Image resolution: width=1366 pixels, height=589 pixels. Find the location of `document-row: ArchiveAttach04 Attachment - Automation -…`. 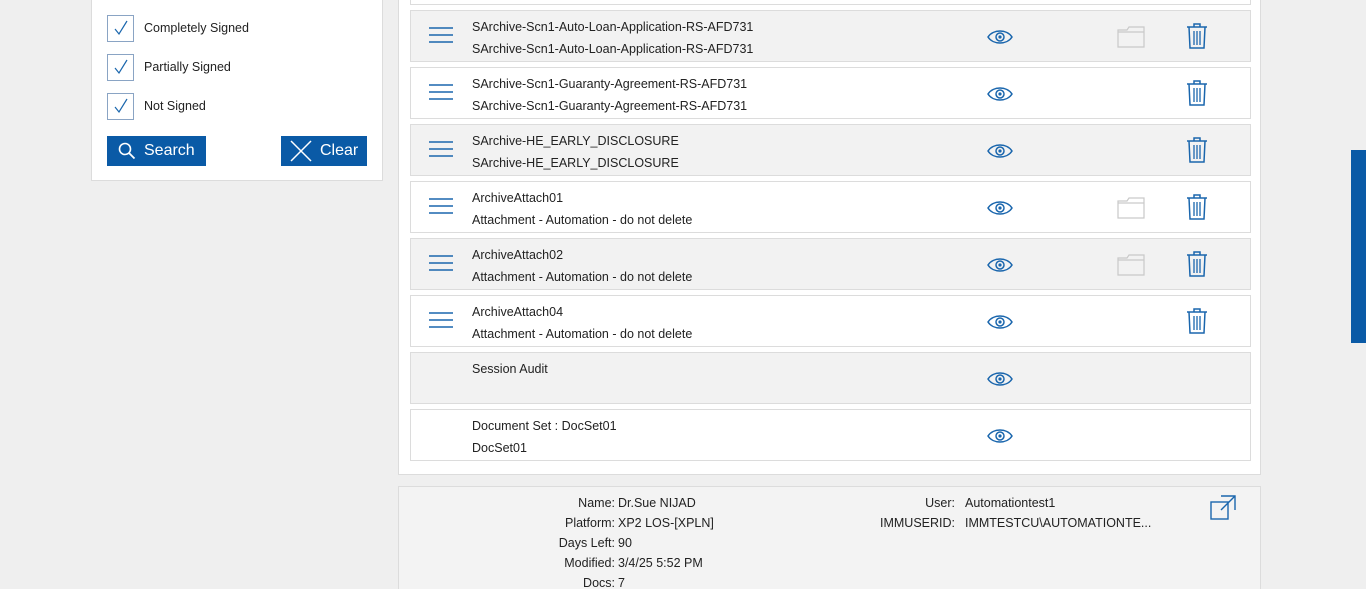

document-row: ArchiveAttach04 Attachment - Automation -… is located at coordinates (830, 321).